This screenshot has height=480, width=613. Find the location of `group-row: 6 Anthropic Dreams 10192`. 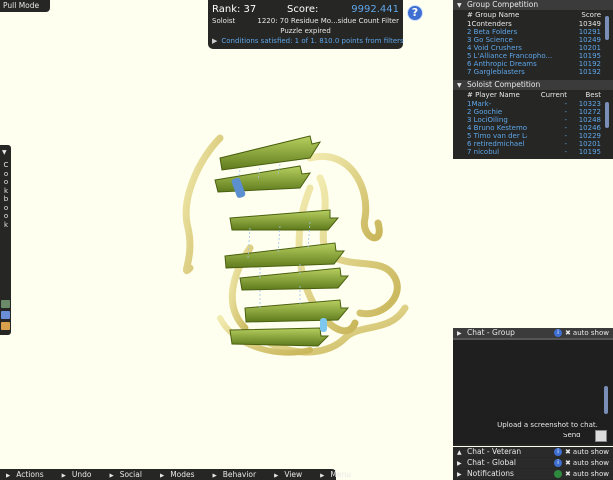

group-row: 6 Anthropic Dreams 10192 is located at coordinates (533, 64).